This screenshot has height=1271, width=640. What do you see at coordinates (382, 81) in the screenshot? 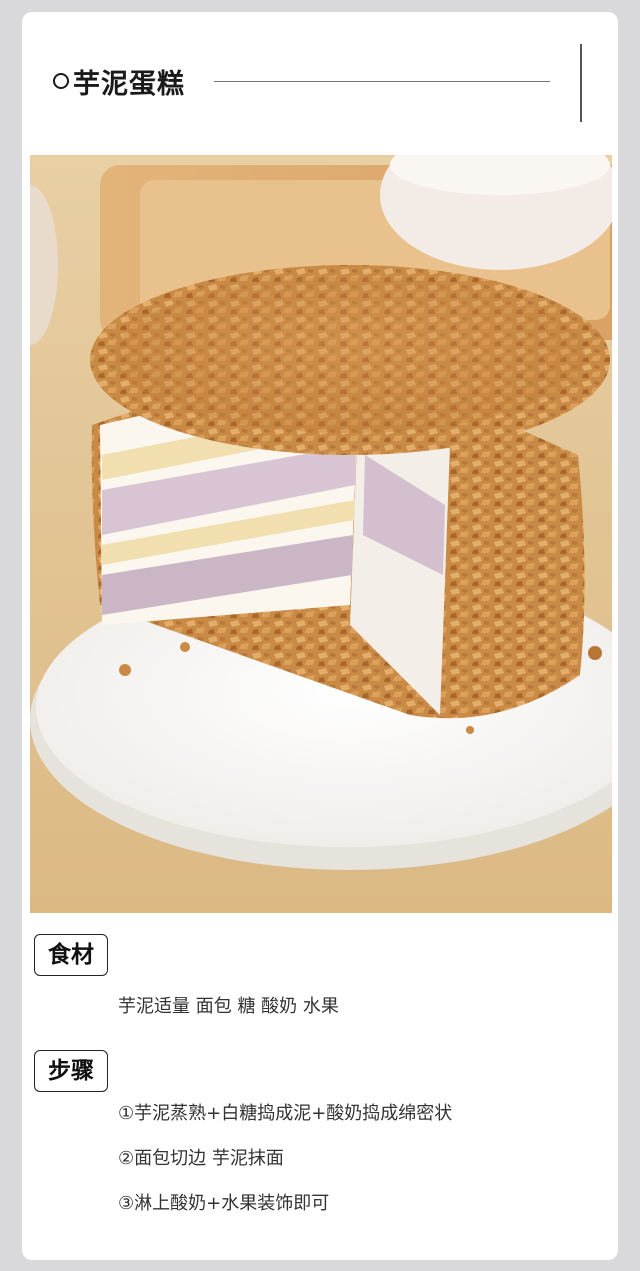
I see `title-divider` at bounding box center [382, 81].